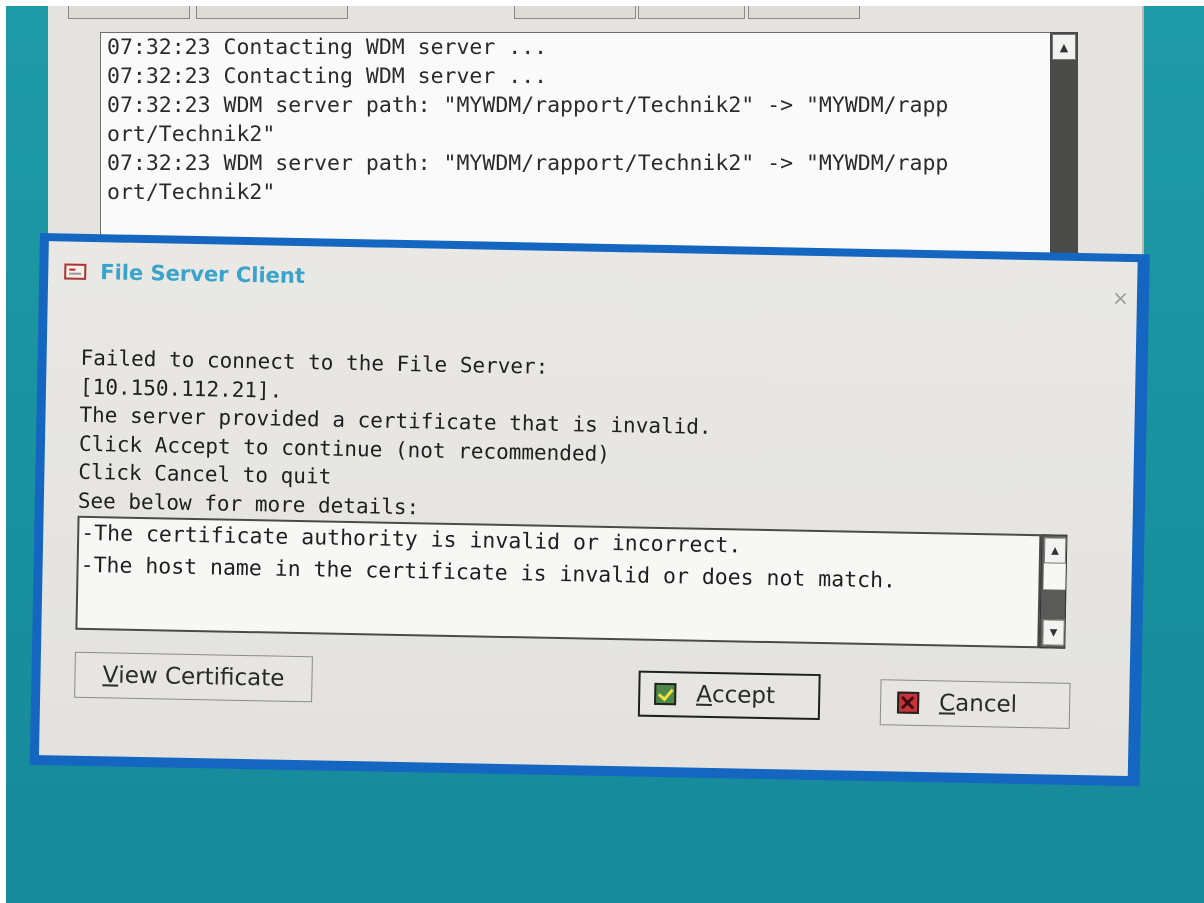 Image resolution: width=1204 pixels, height=903 pixels. What do you see at coordinates (1053, 591) in the screenshot?
I see `details-scrollbar: ▲ ▼` at bounding box center [1053, 591].